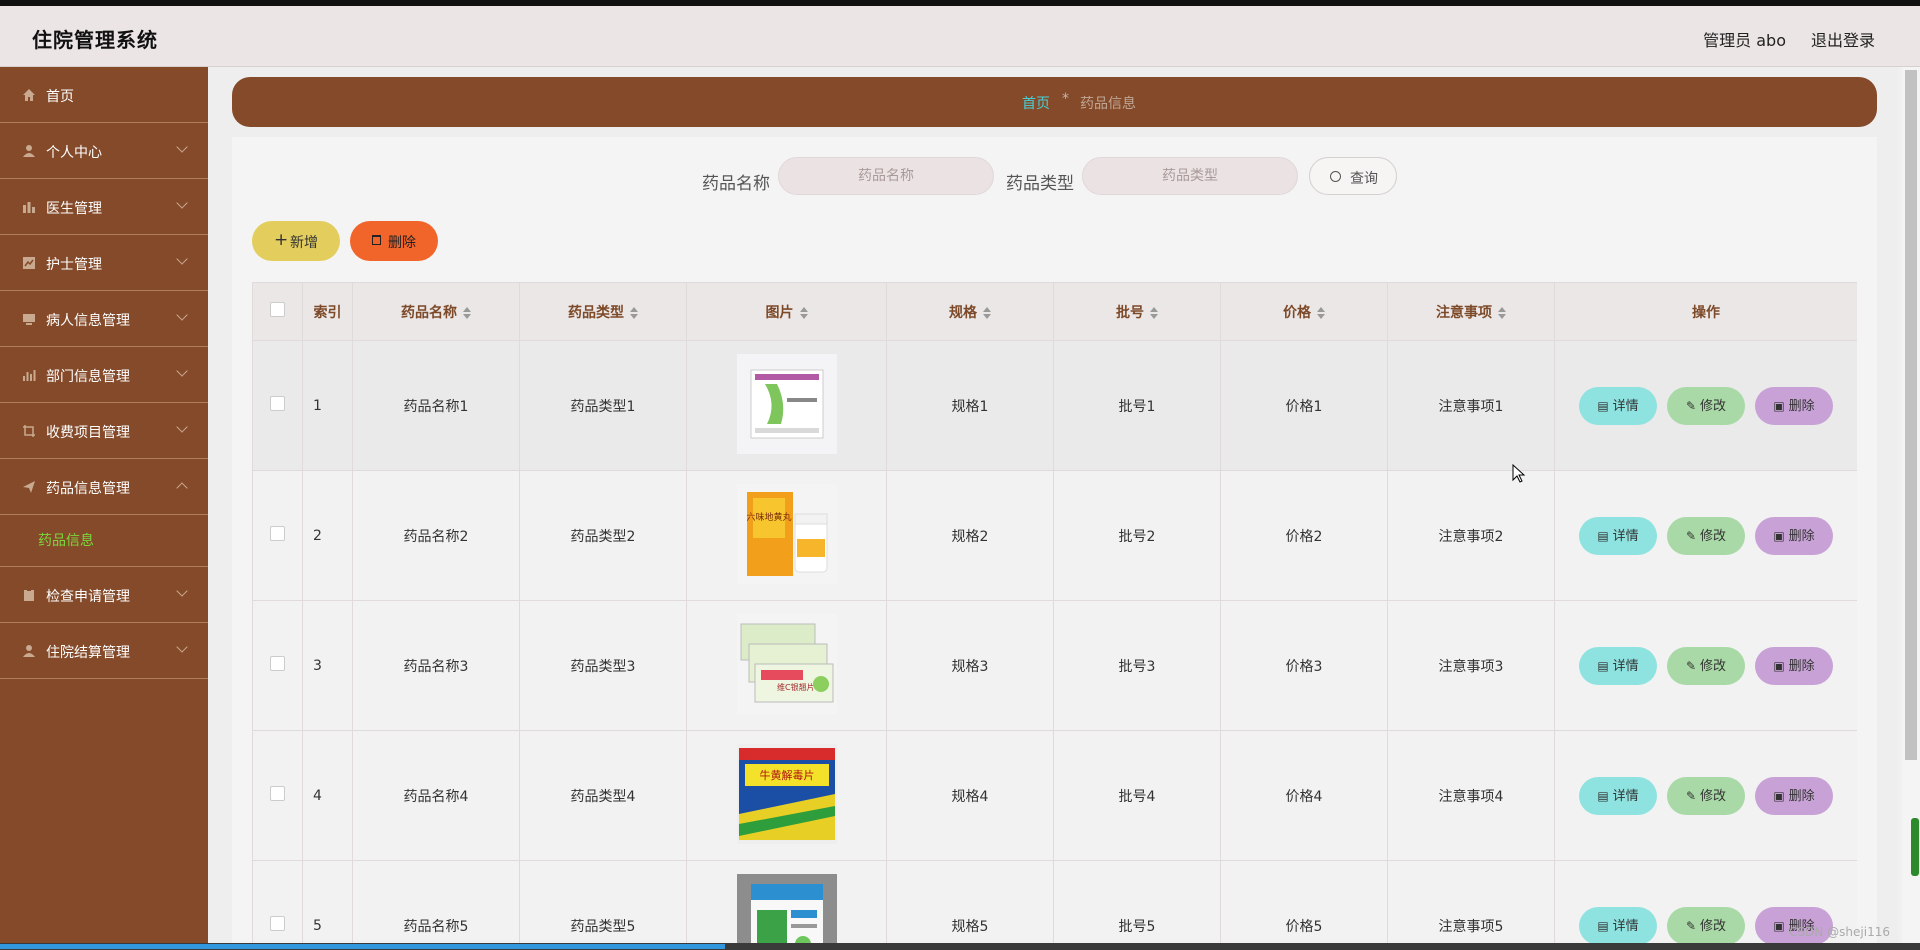 Image resolution: width=1920 pixels, height=950 pixels. What do you see at coordinates (1471, 665) in the screenshot?
I see `row-note: 注意事项3` at bounding box center [1471, 665].